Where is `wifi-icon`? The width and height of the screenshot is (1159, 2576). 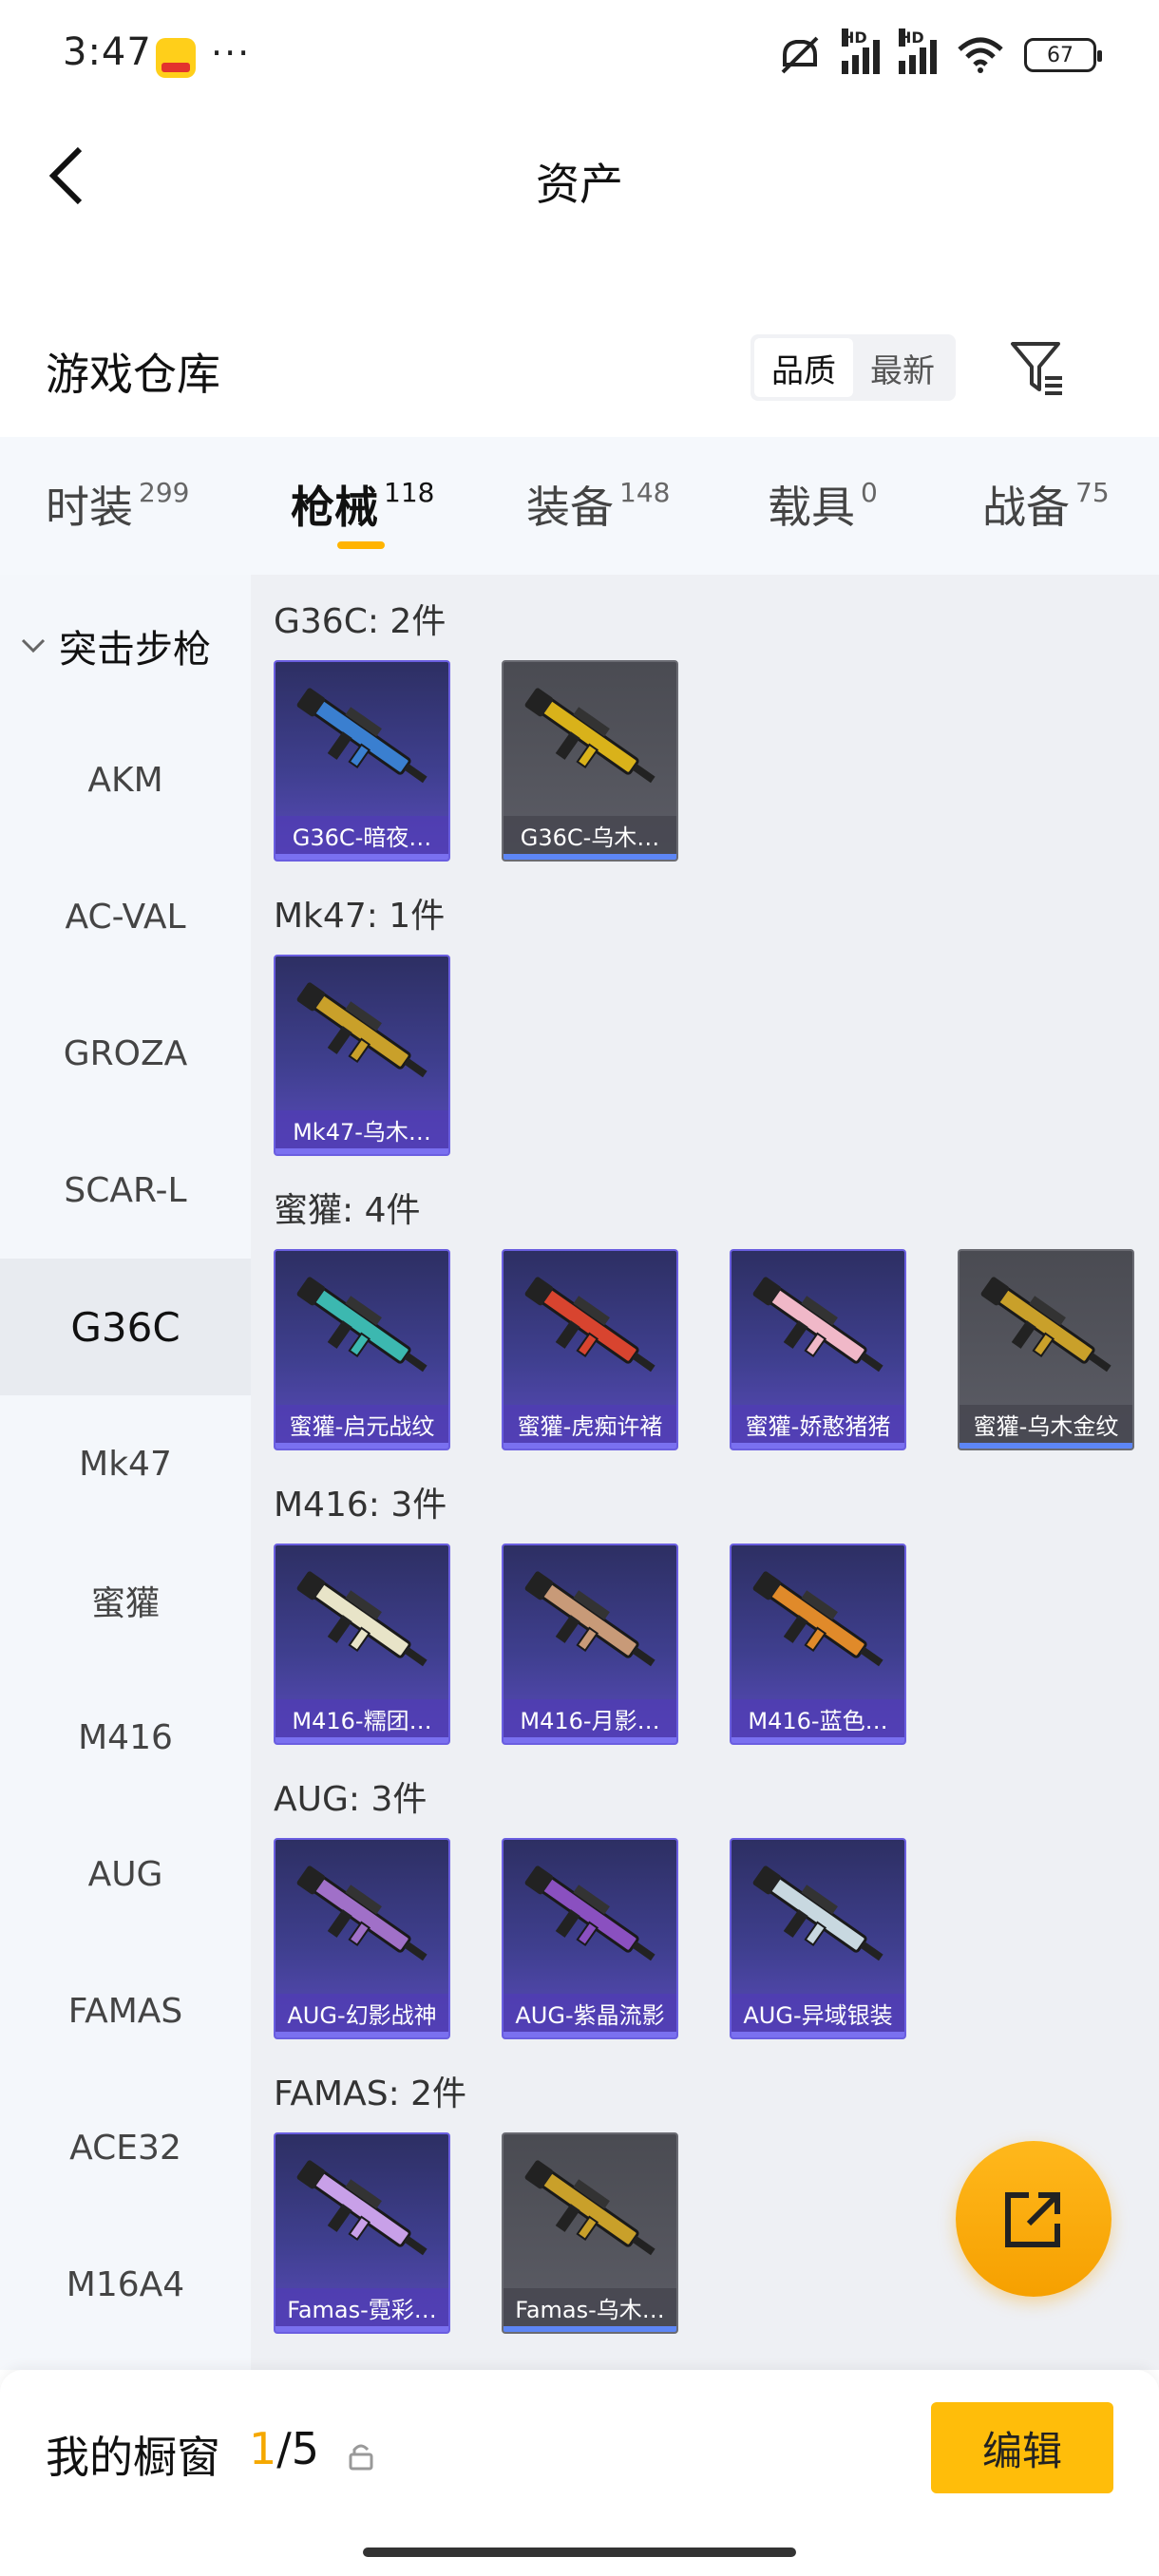 wifi-icon is located at coordinates (980, 55).